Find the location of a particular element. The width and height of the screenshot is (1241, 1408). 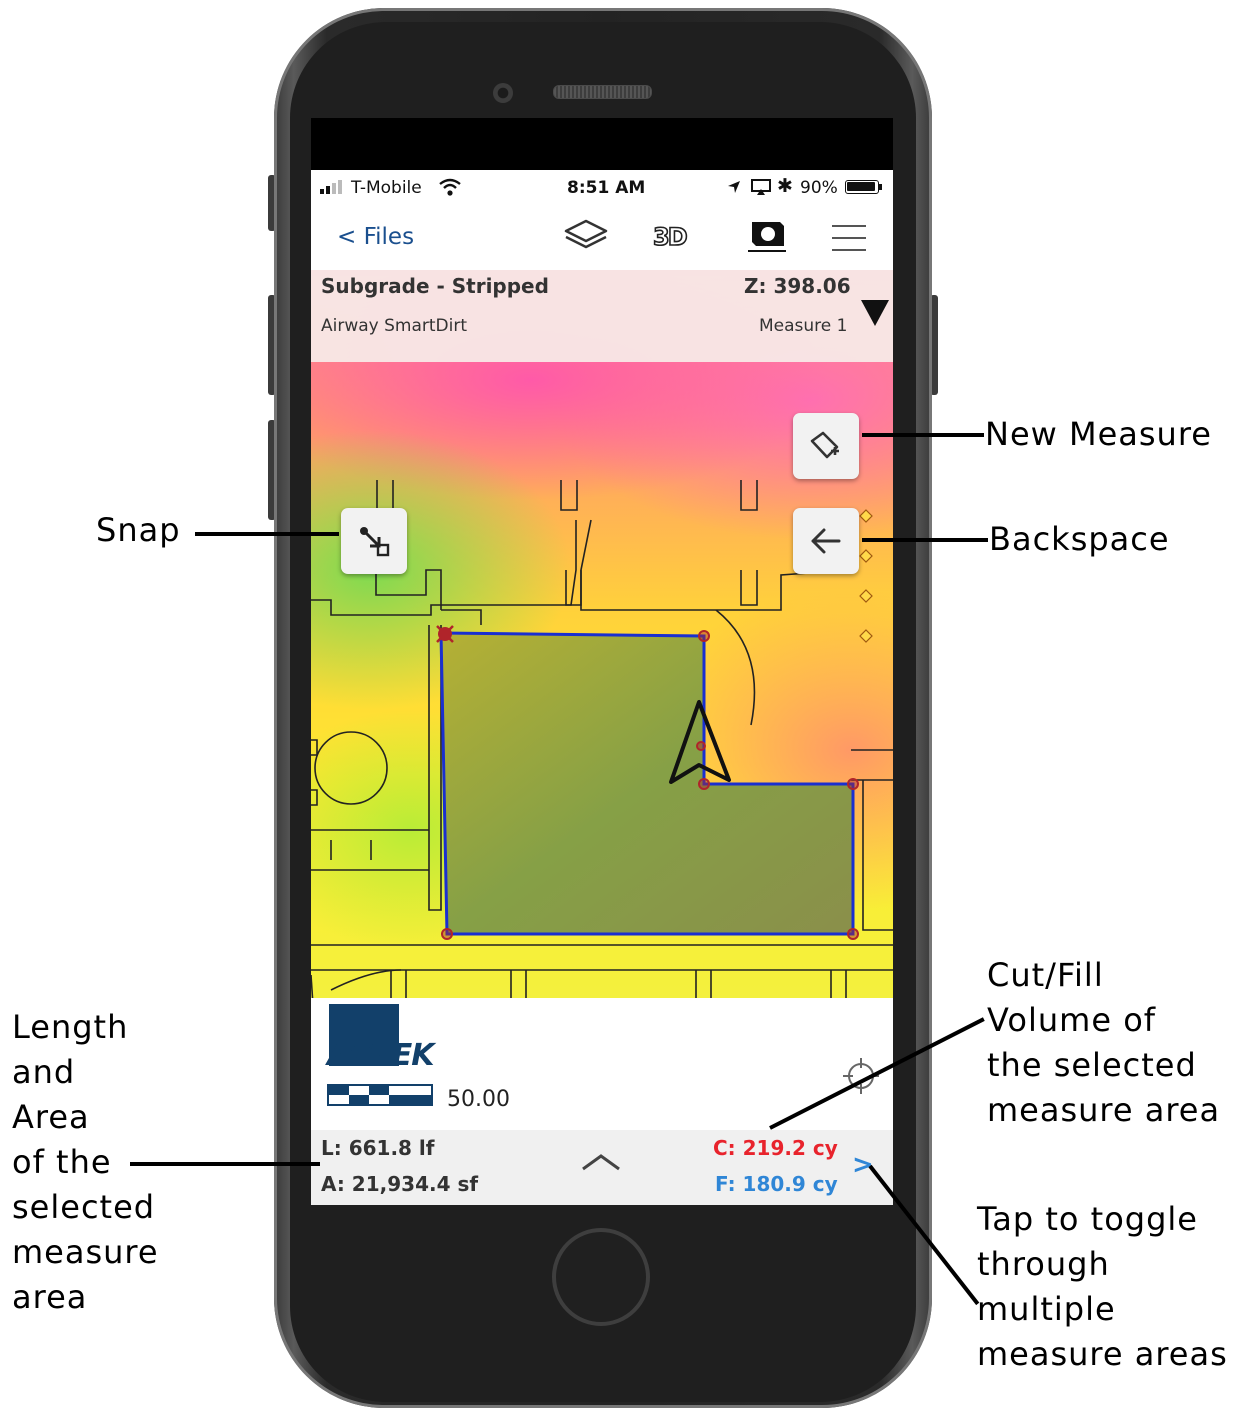

menu-icon is located at coordinates (849, 238).